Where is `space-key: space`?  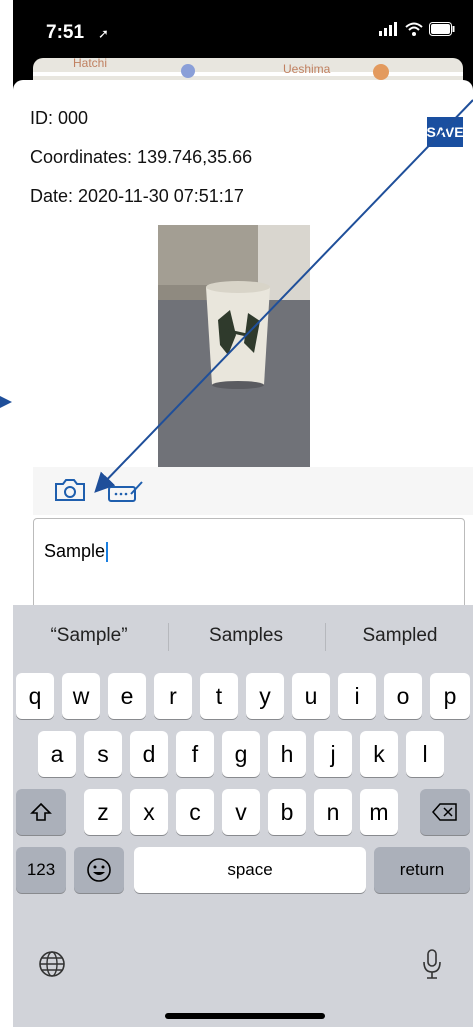
space-key: space is located at coordinates (250, 870).